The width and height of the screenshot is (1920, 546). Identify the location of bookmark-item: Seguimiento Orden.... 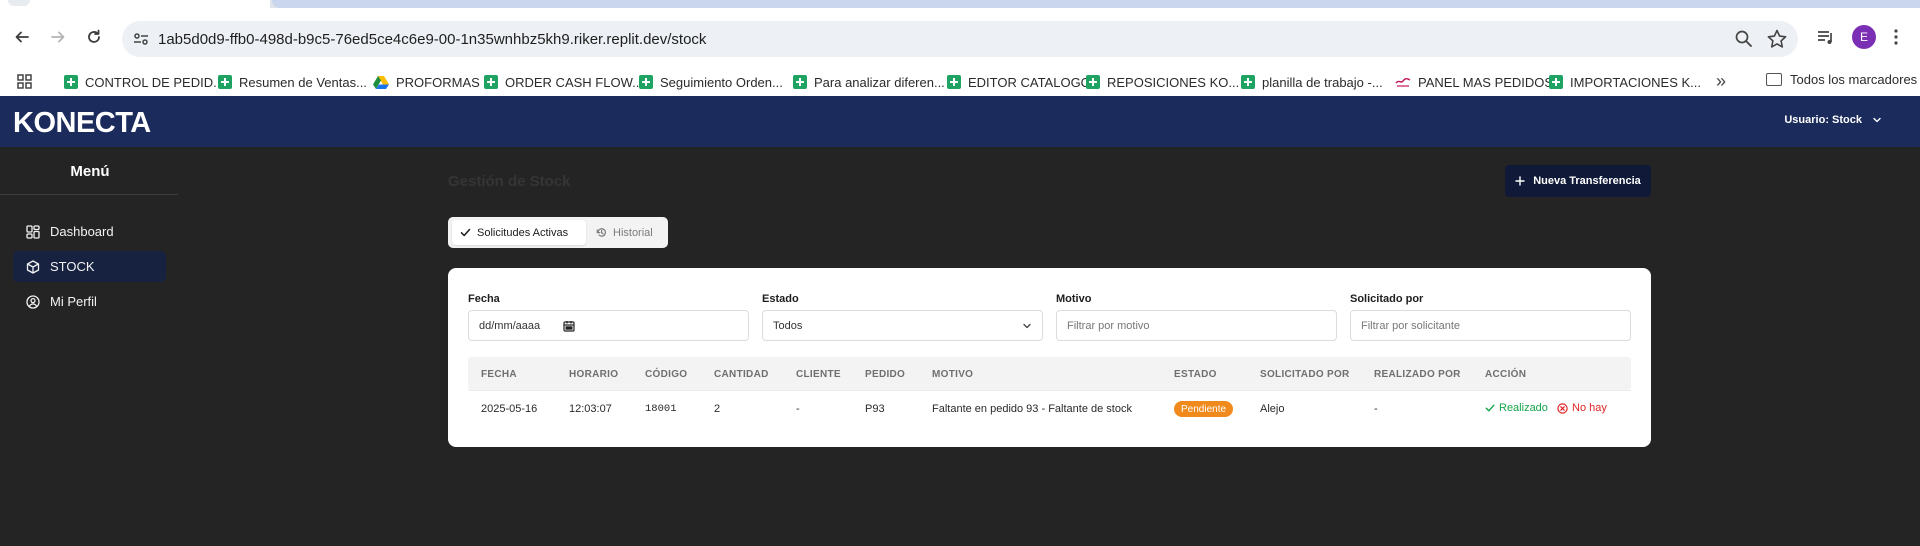
(711, 82).